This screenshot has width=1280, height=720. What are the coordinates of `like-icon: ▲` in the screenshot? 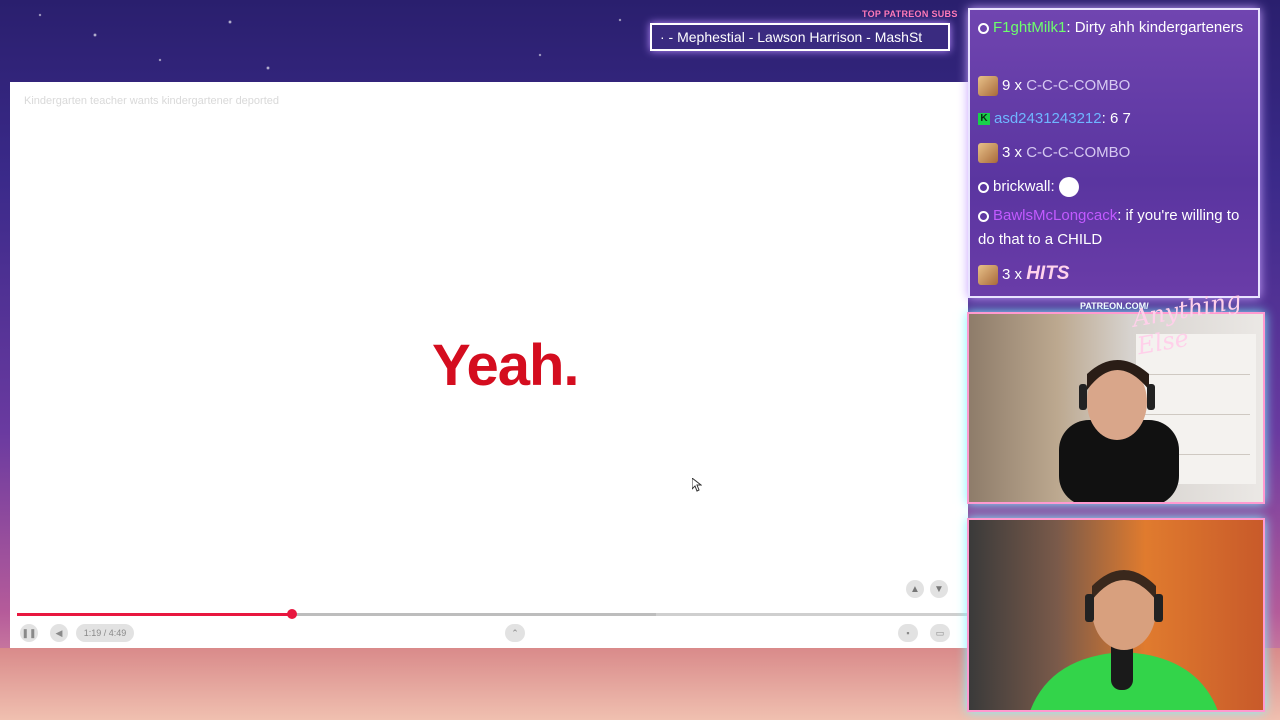 It's located at (915, 589).